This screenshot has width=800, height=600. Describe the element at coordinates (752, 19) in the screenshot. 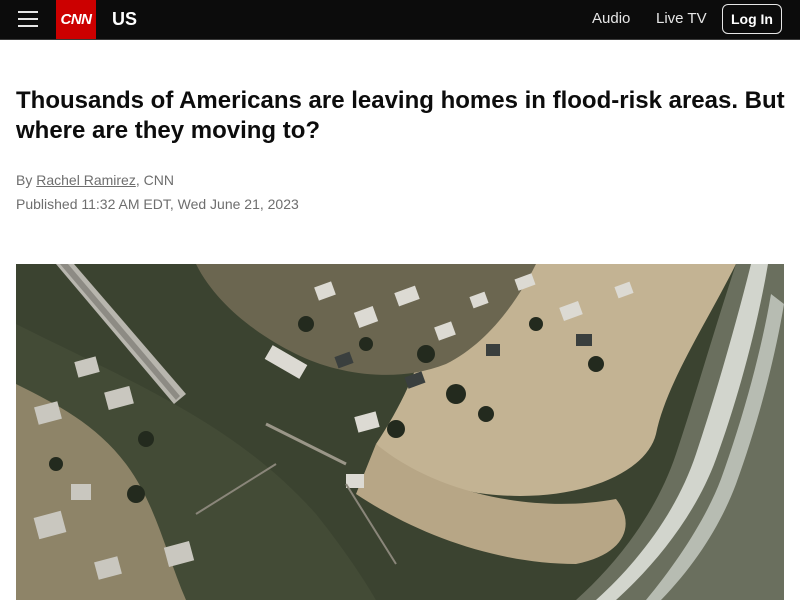

I see `login-button: Log In` at that location.